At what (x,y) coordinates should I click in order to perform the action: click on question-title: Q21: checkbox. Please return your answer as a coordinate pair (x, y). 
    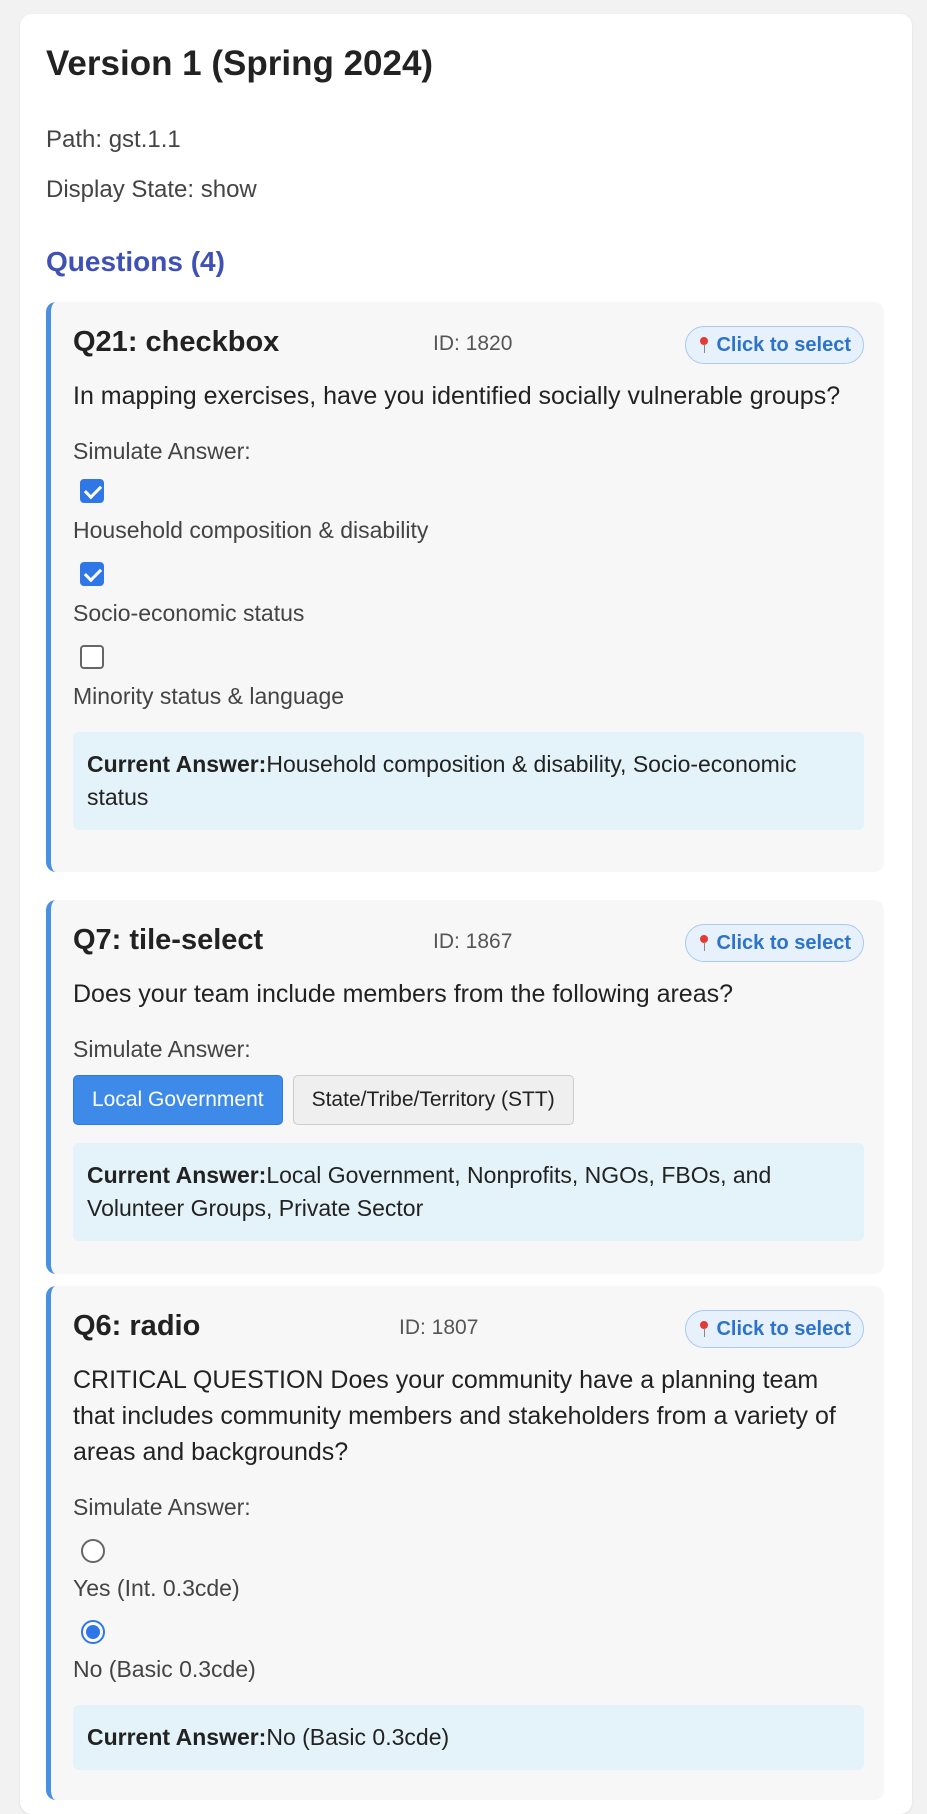
    Looking at the image, I should click on (176, 342).